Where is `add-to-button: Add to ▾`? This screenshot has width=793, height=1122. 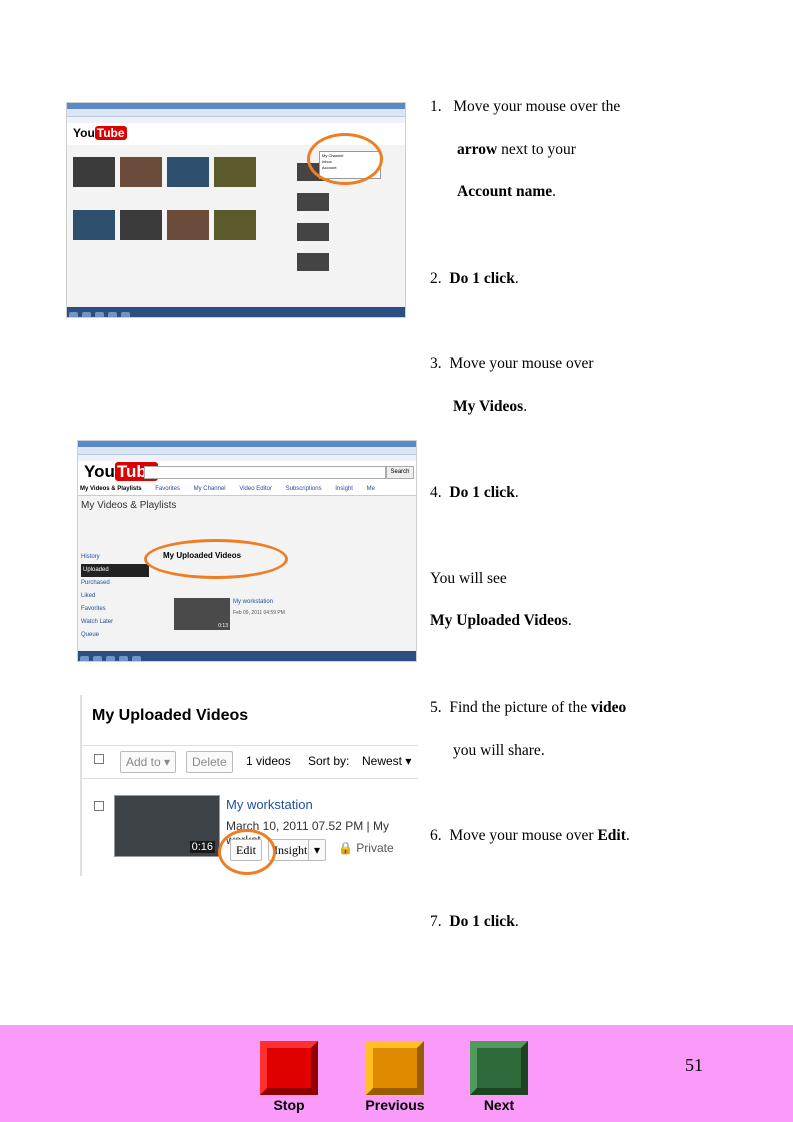
add-to-button: Add to ▾ is located at coordinates (148, 762).